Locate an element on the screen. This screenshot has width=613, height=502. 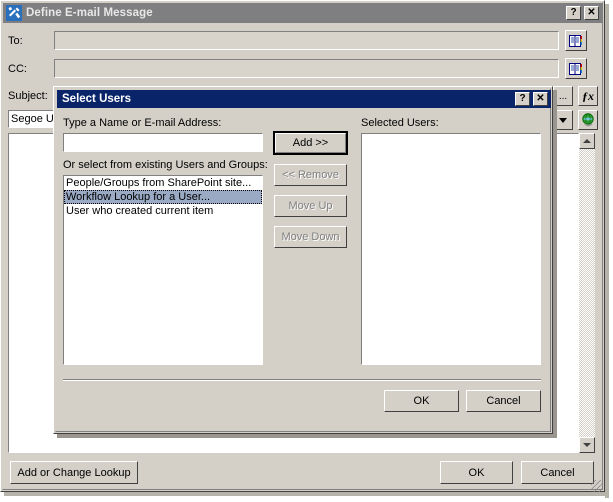
window-shadow-right is located at coordinates (607, 251).